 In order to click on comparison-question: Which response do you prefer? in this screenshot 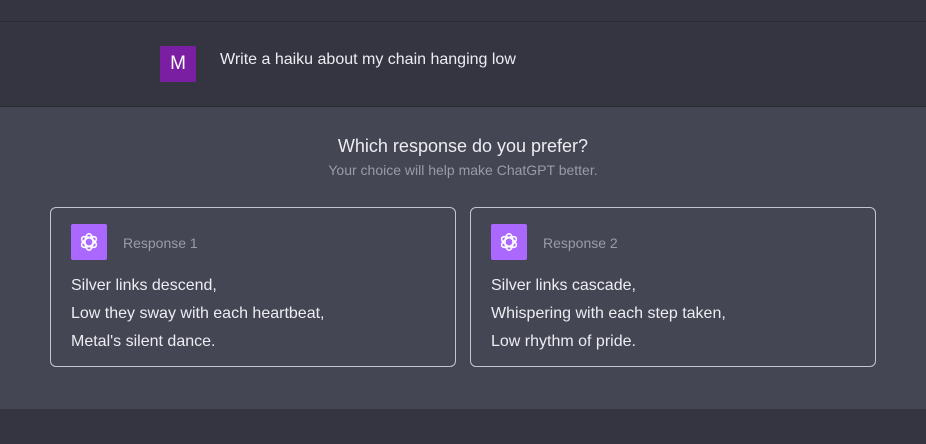, I will do `click(463, 146)`.